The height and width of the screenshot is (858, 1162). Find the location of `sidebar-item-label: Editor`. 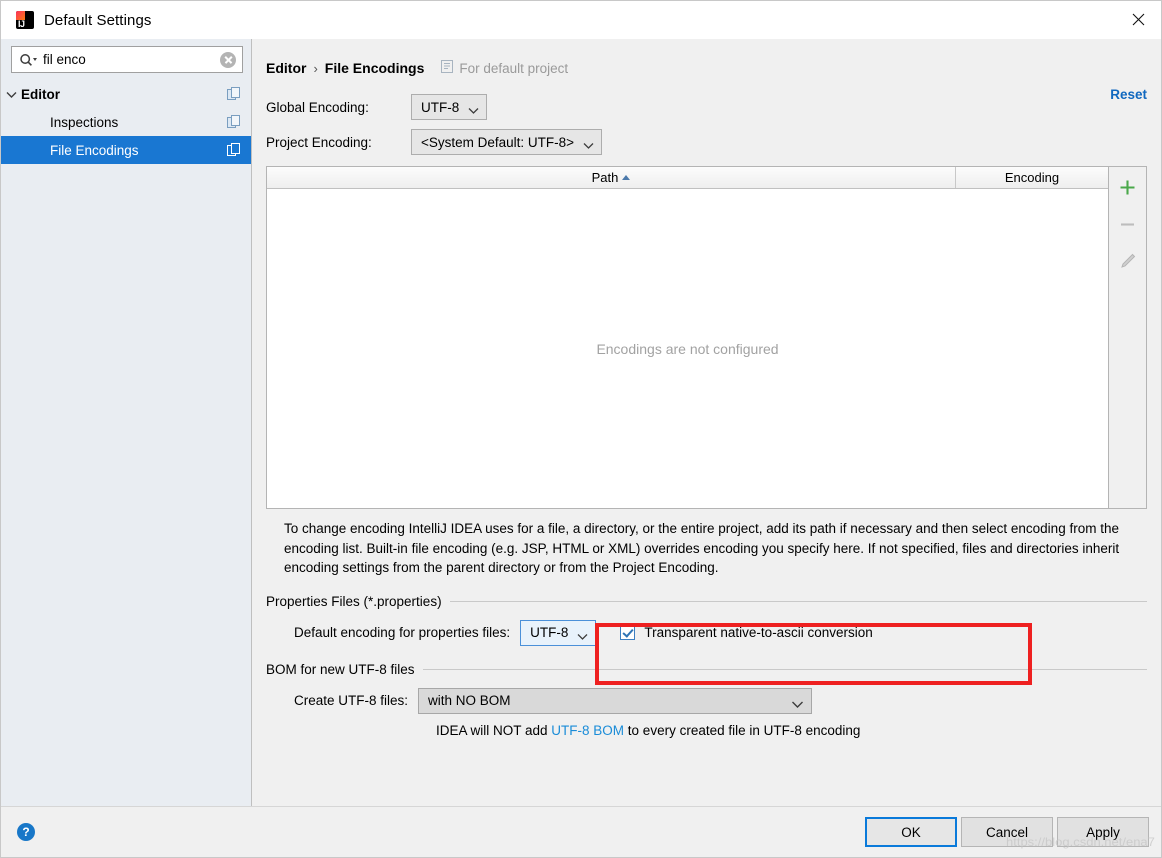

sidebar-item-label: Editor is located at coordinates (40, 94).